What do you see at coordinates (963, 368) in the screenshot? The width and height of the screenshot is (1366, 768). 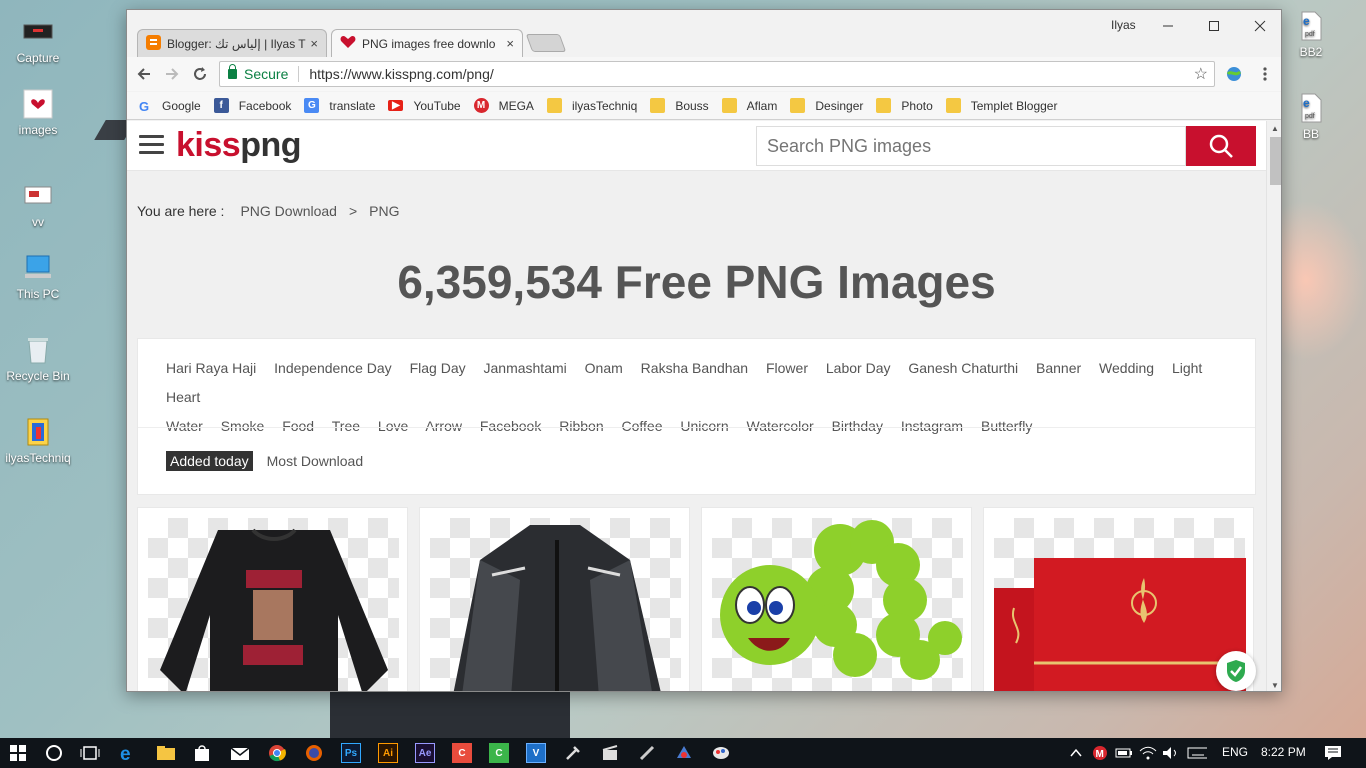 I see `tag-link: Ganesh Chaturthi` at bounding box center [963, 368].